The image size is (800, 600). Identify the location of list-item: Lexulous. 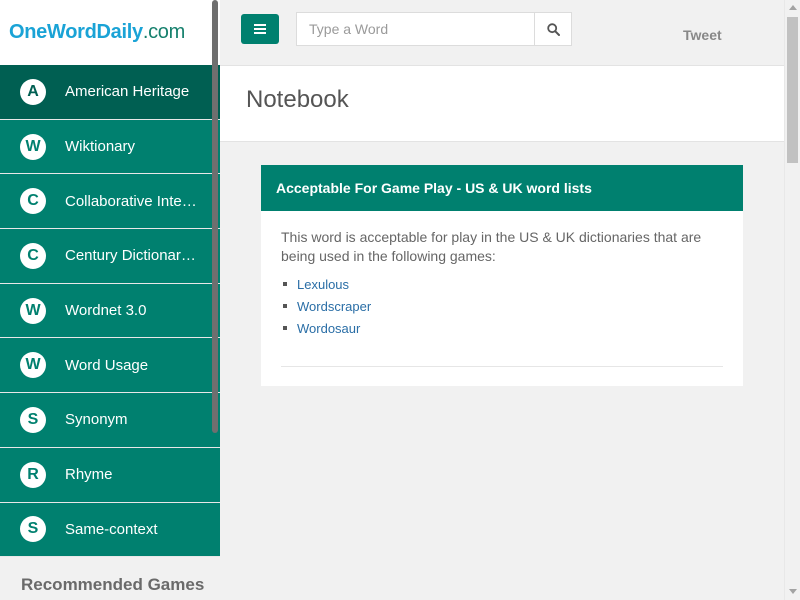
(502, 285).